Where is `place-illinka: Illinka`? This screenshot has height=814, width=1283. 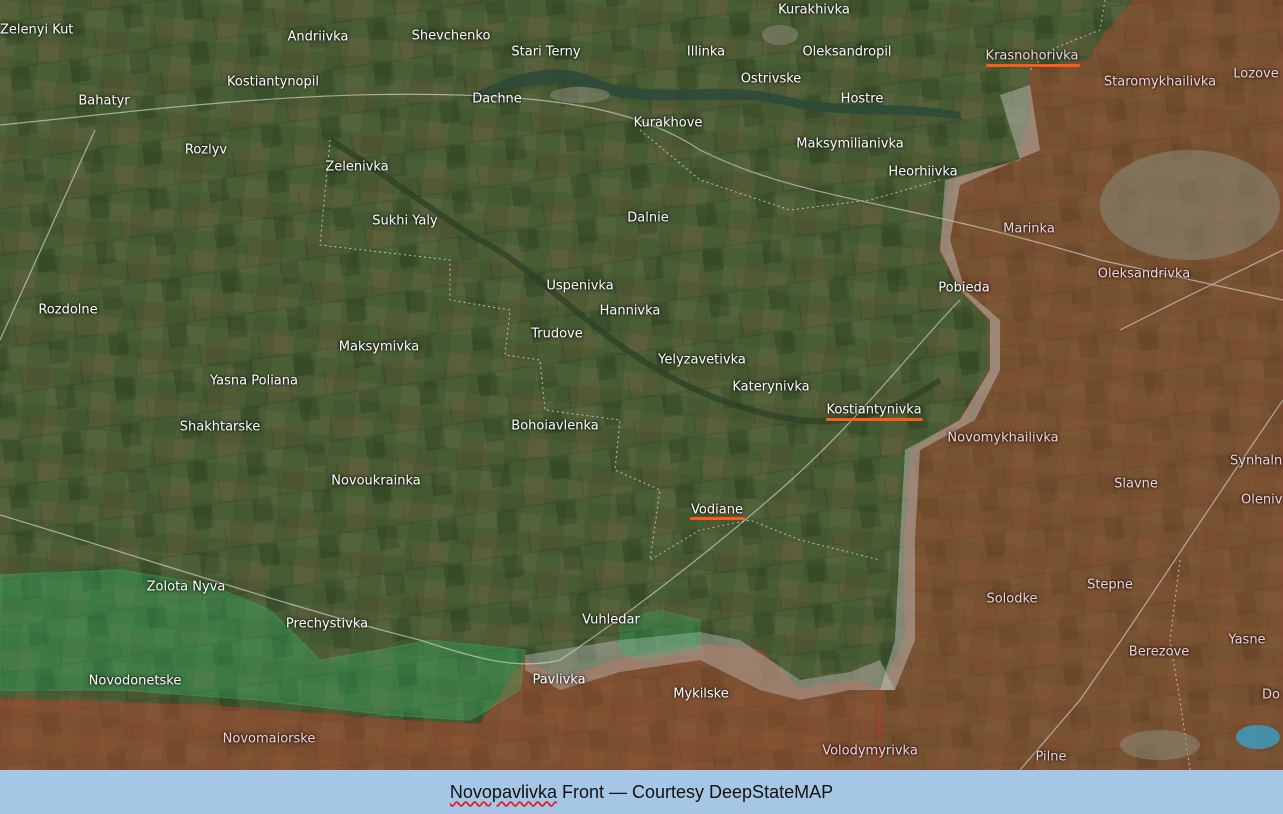
place-illinka: Illinka is located at coordinates (706, 52).